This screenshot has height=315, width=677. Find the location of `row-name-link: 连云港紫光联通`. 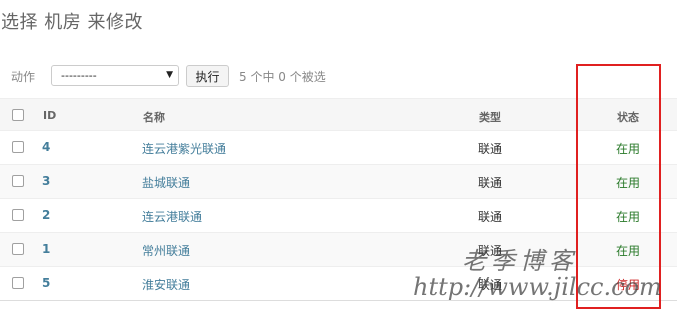

row-name-link: 连云港紫光联通 is located at coordinates (184, 148).